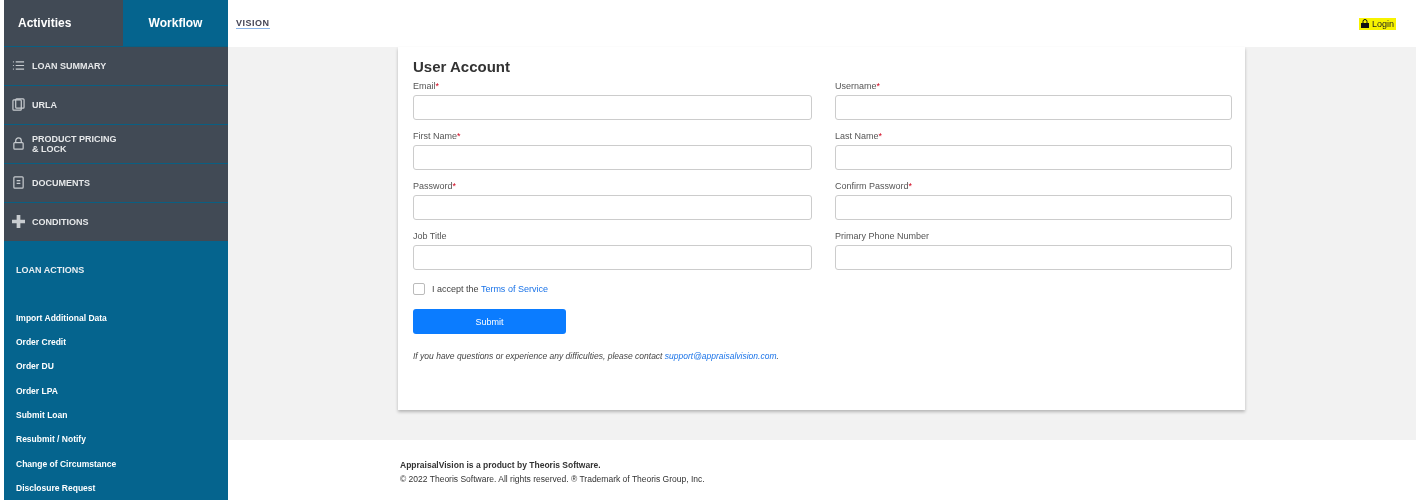 The height and width of the screenshot is (500, 1416). What do you see at coordinates (462, 66) in the screenshot?
I see `form-title: User Account` at bounding box center [462, 66].